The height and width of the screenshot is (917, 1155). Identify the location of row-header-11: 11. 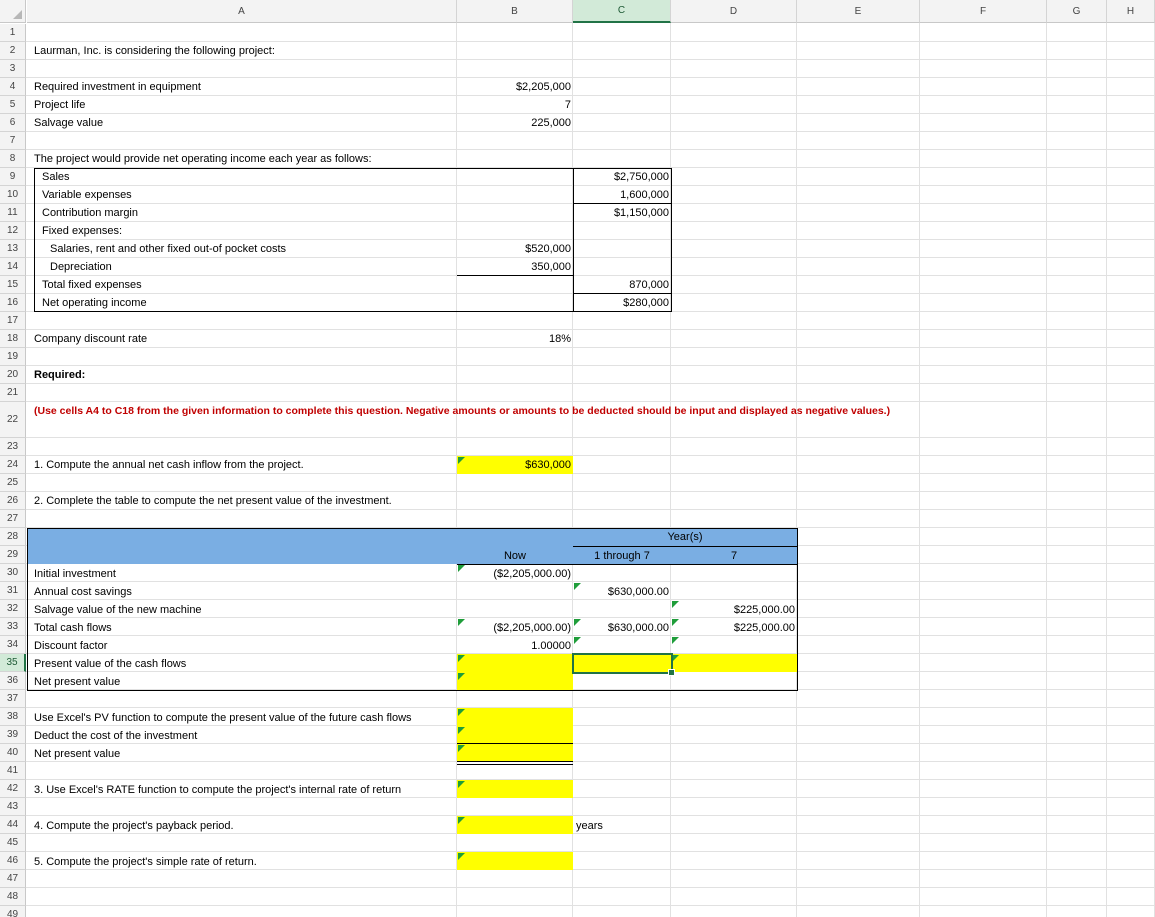
(13, 213).